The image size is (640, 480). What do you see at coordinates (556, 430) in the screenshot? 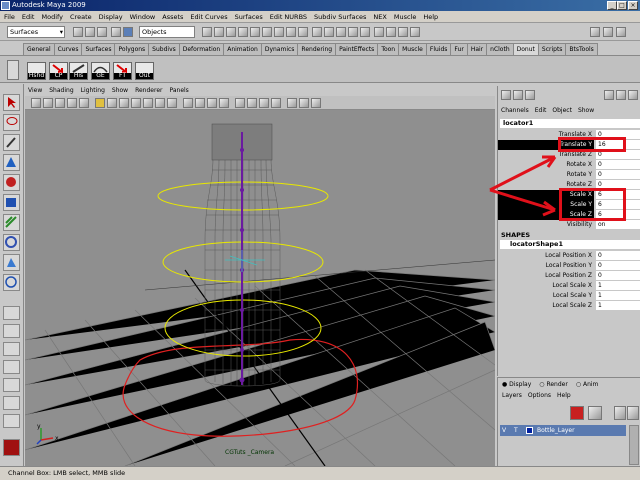
I see `layer-name: Bottle_Layer` at bounding box center [556, 430].